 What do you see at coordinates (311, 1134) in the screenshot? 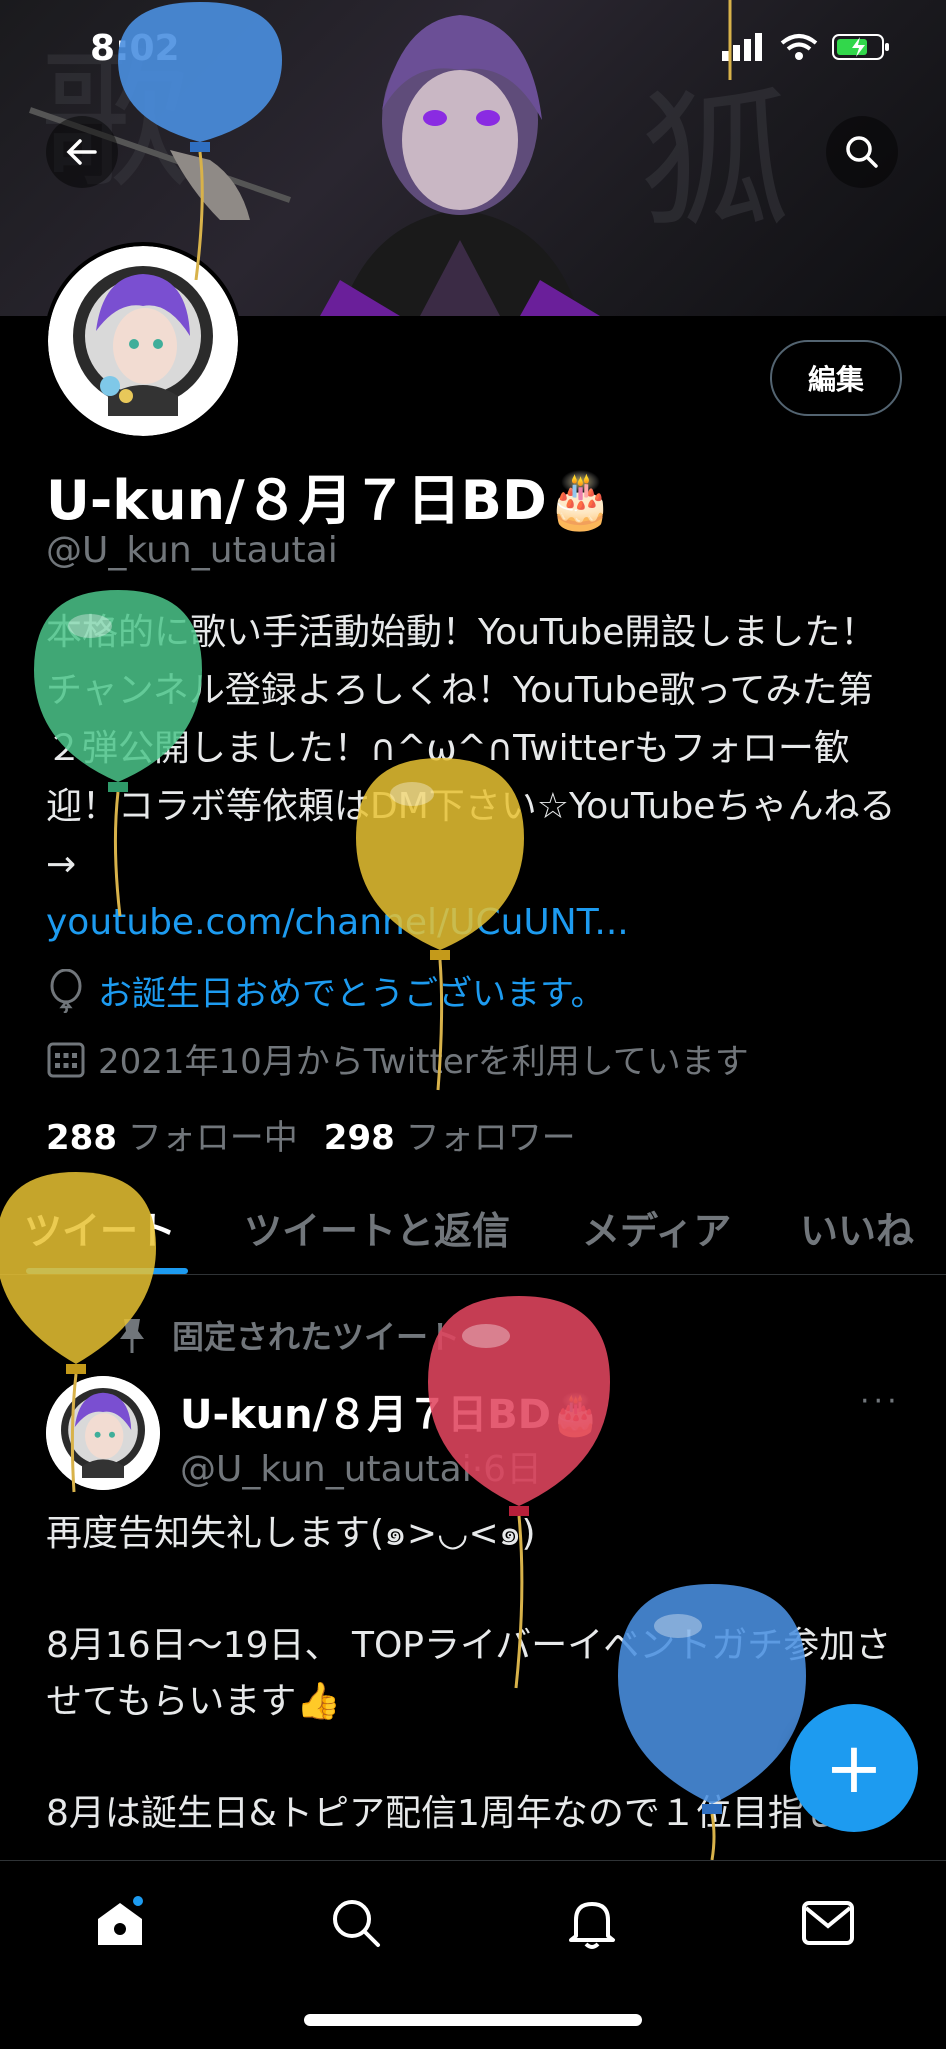
I see `follow-stats: 288 フォロー中 298 フォロワー` at bounding box center [311, 1134].